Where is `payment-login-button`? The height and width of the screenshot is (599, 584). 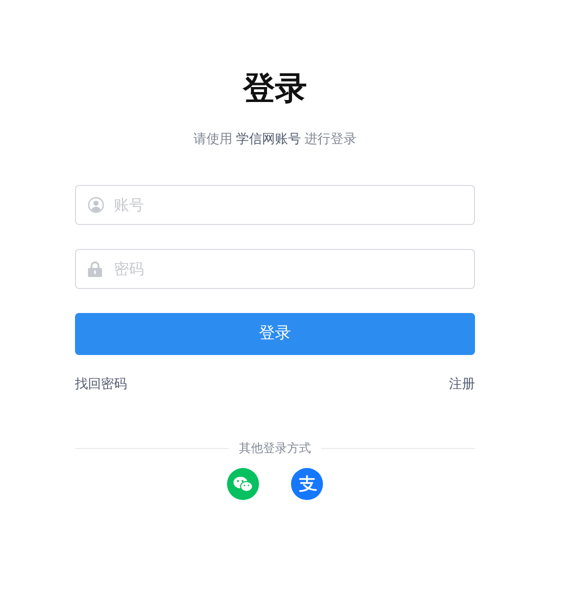
payment-login-button is located at coordinates (306, 484).